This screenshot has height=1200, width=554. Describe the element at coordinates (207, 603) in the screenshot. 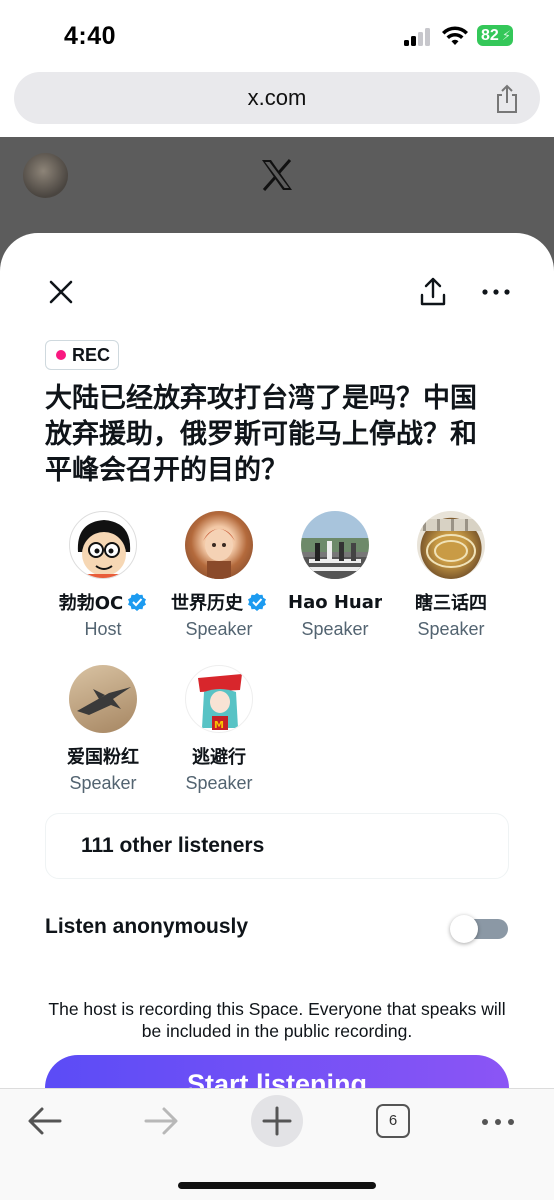

I see `participant-name: 世界历史` at that location.